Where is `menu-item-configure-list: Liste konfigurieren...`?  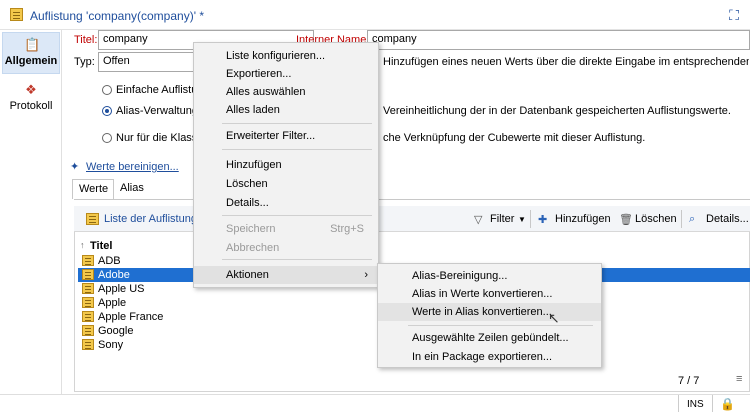
menu-item-configure-list: Liste konfigurieren... is located at coordinates (286, 56).